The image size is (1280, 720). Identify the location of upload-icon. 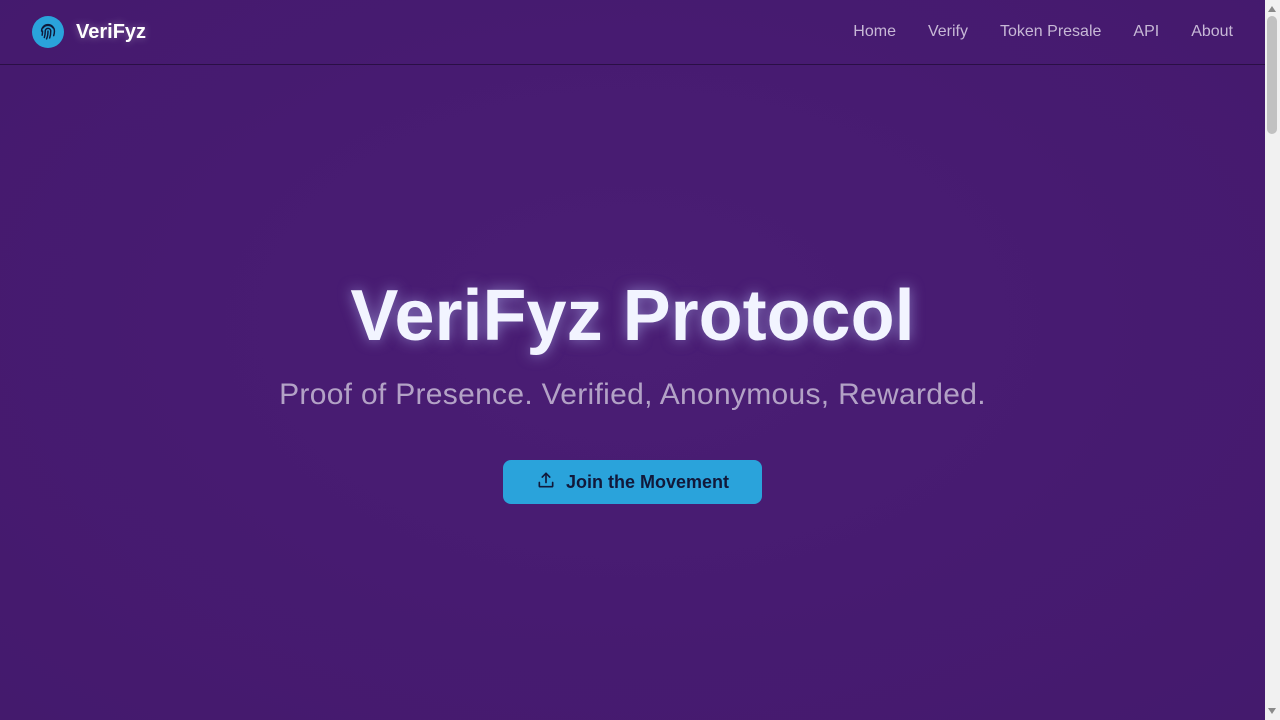
(546, 482).